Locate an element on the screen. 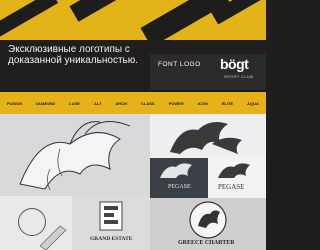 This screenshot has height=250, width=320. greece-charter-label: GREECE CHARTER is located at coordinates (206, 243).